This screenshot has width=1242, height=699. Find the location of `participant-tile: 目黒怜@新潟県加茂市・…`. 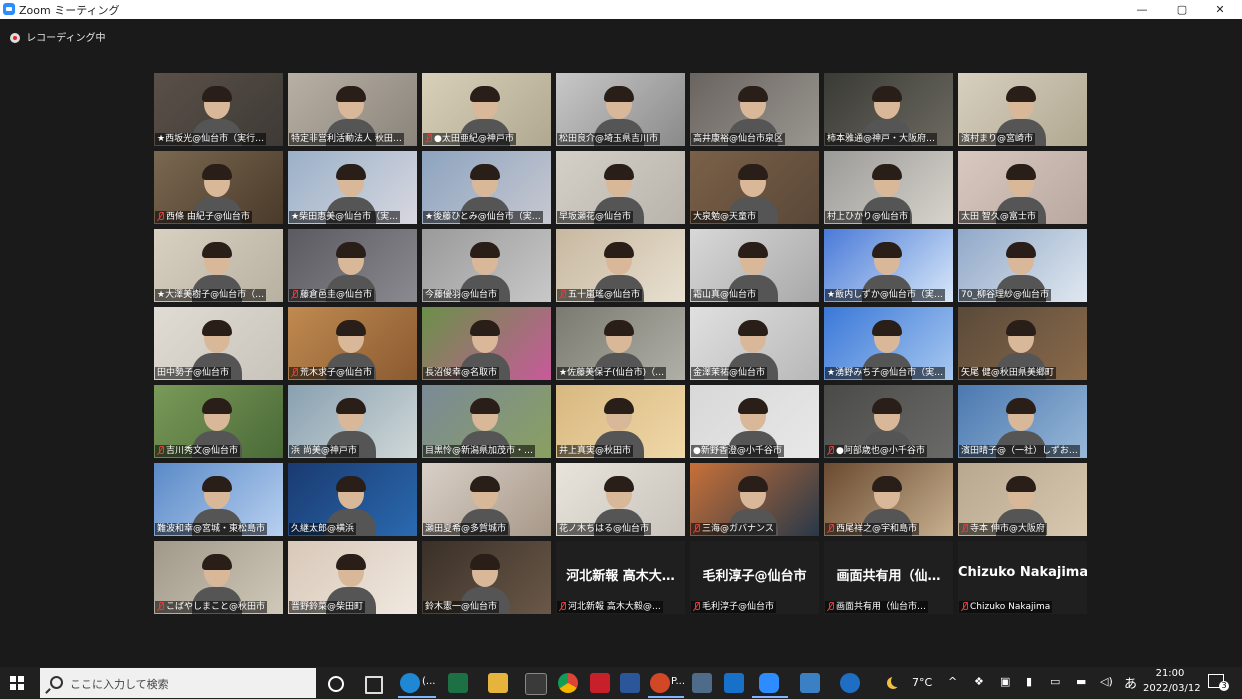

participant-tile: 目黒怜@新潟県加茂市・… is located at coordinates (486, 421).